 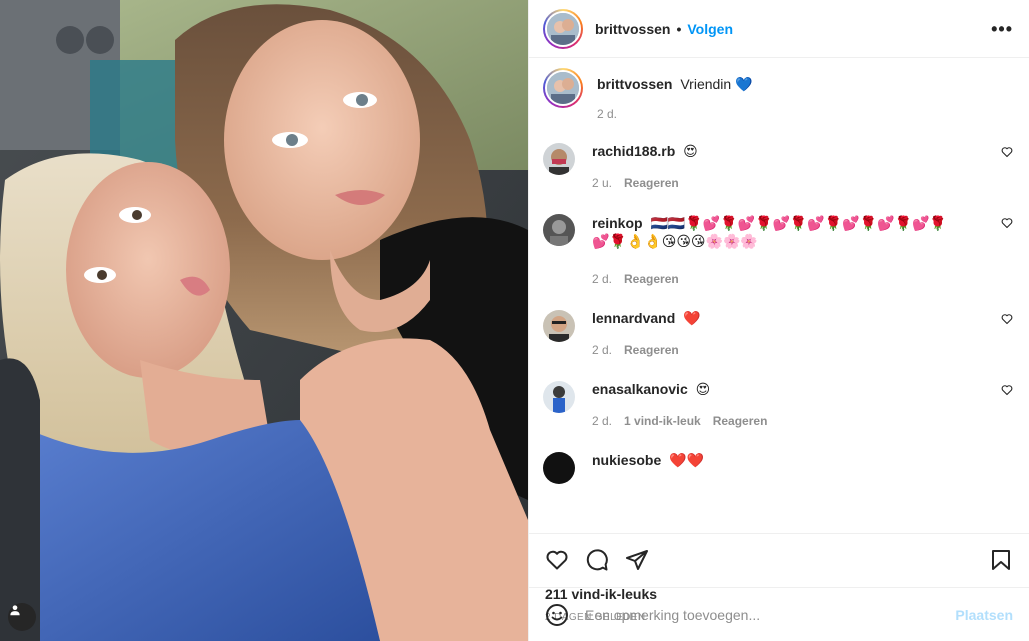 I want to click on bookmark-icon, so click(x=1001, y=560).